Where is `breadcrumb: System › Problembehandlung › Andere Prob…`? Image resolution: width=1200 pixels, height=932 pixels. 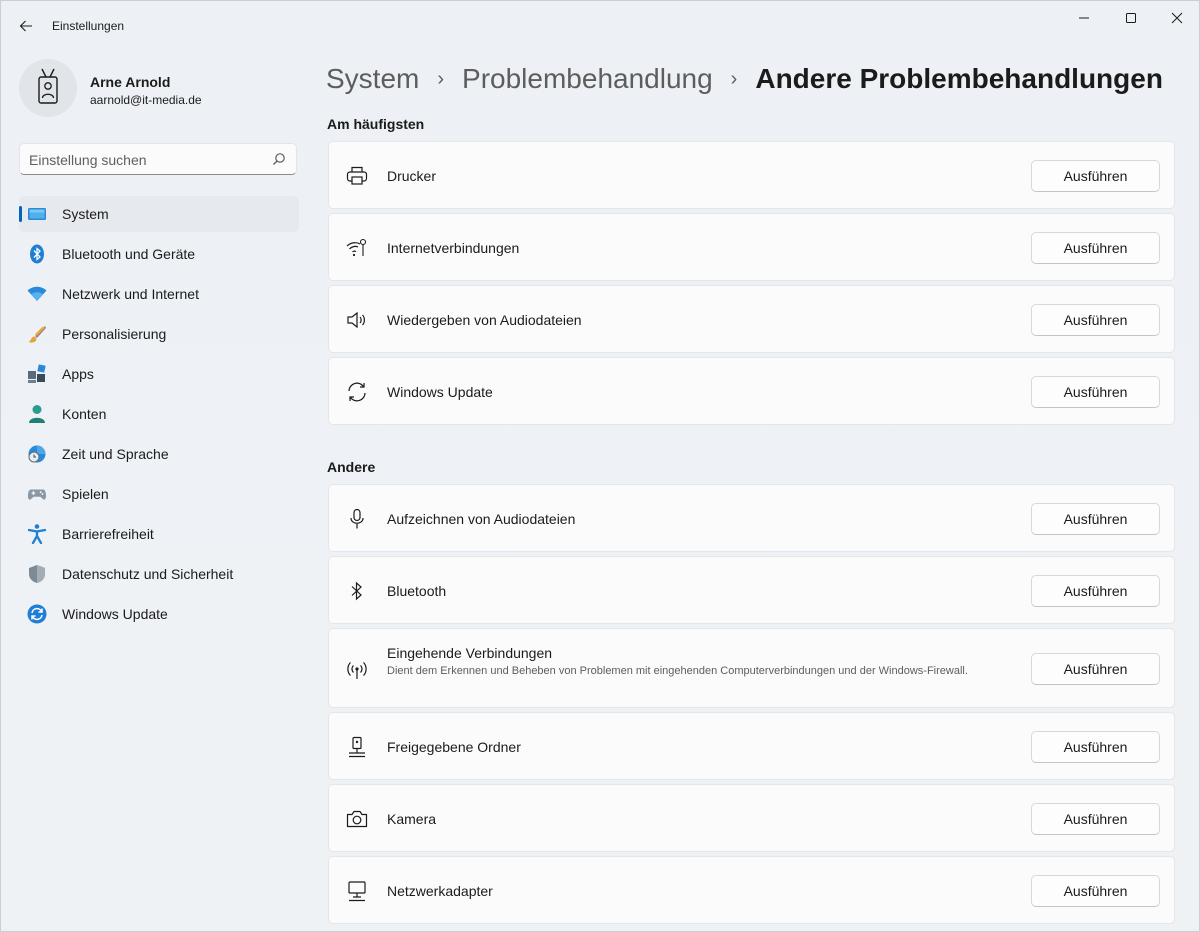
breadcrumb: System › Problembehandlung › Andere Prob… is located at coordinates (744, 79).